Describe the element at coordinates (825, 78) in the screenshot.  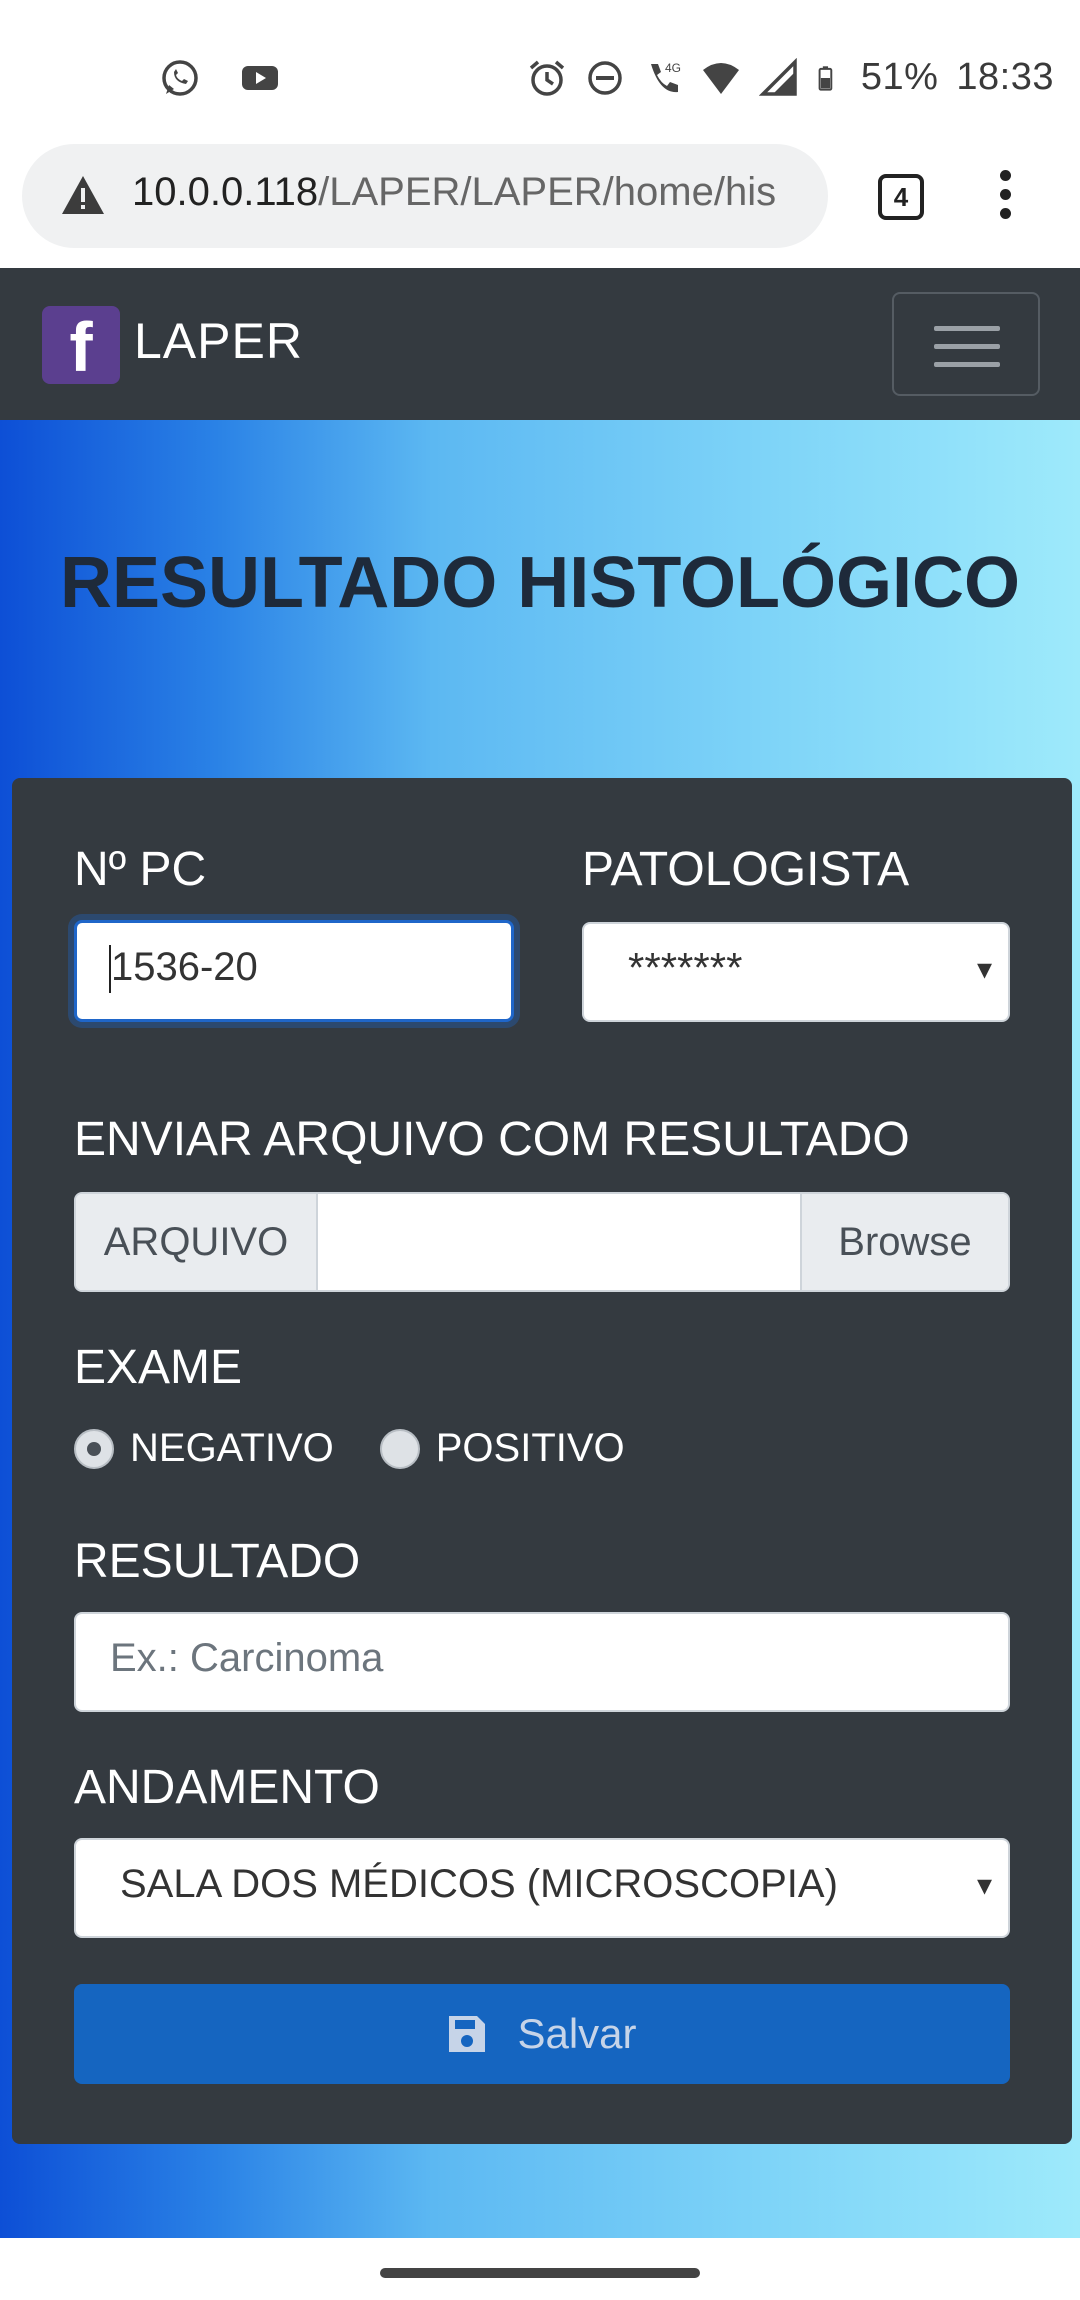
I see `battery-icon` at that location.